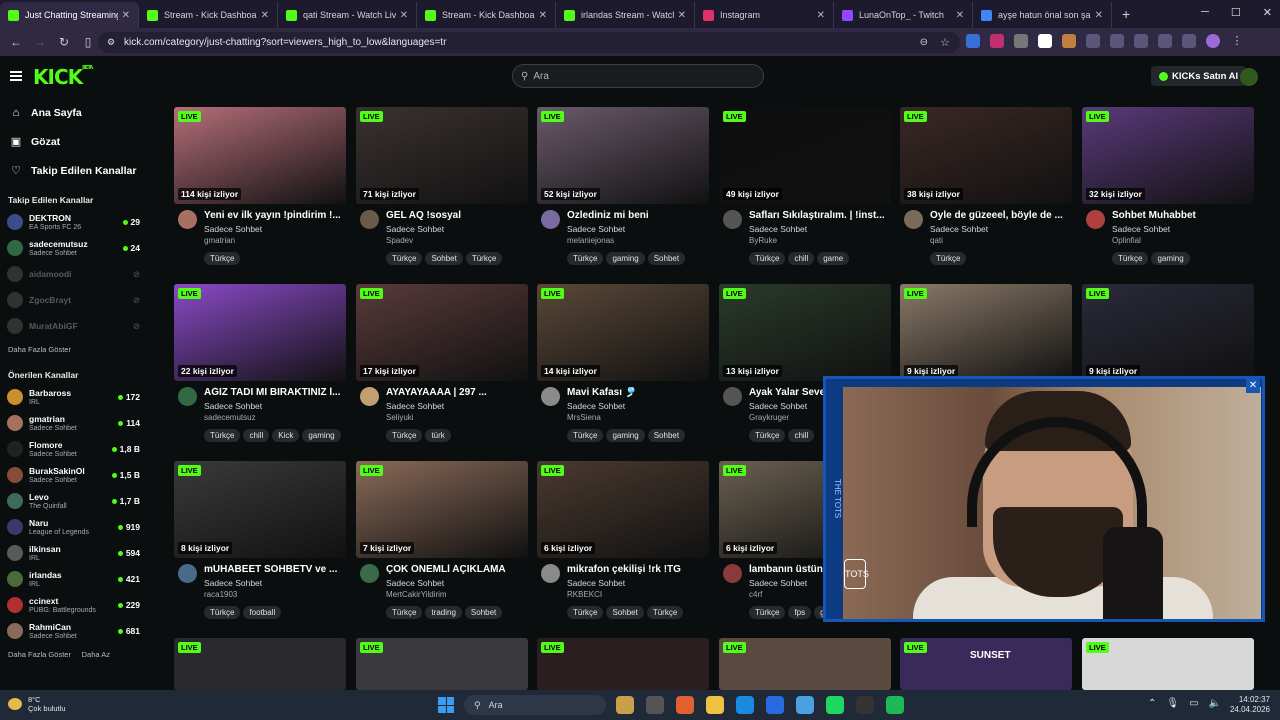  What do you see at coordinates (986, 332) in the screenshot?
I see `stream-thumbnail: LIVE 9 kişi izliyor` at bounding box center [986, 332].